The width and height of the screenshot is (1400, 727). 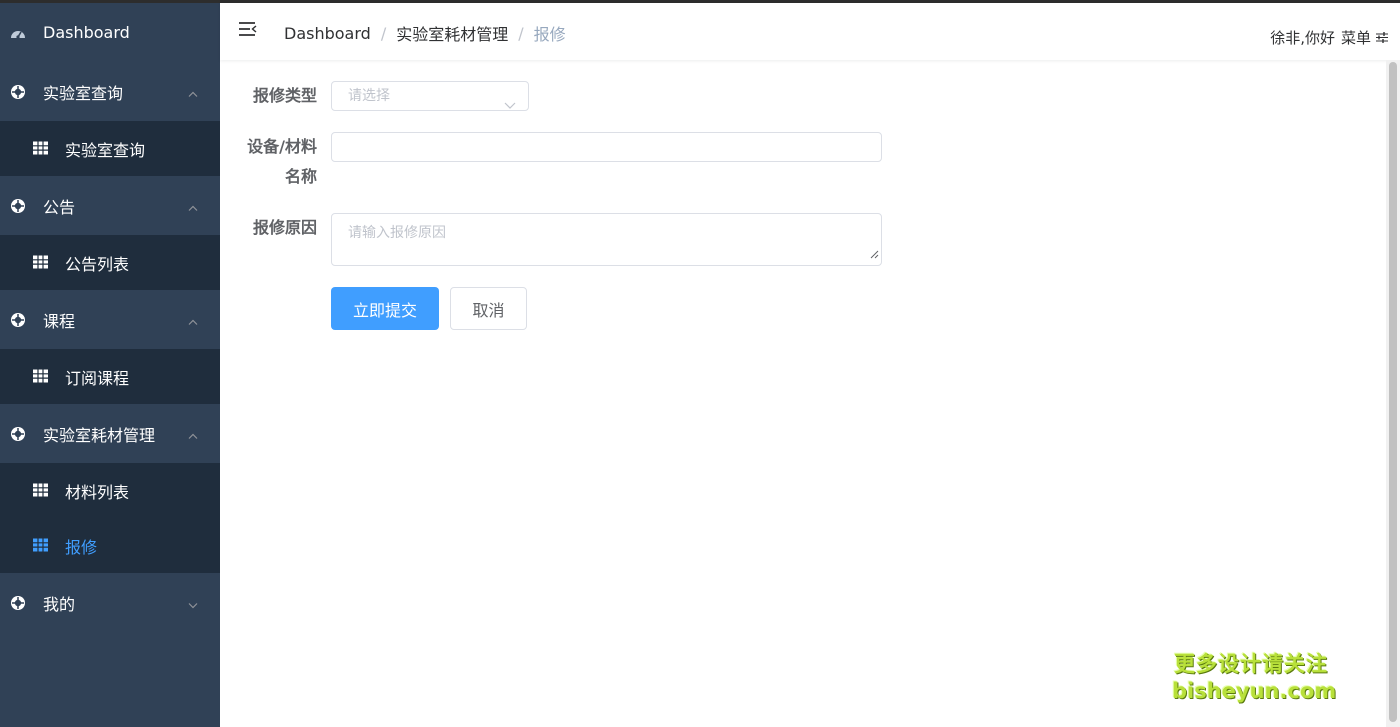 I want to click on submit-button: 立即提交, so click(x=385, y=308).